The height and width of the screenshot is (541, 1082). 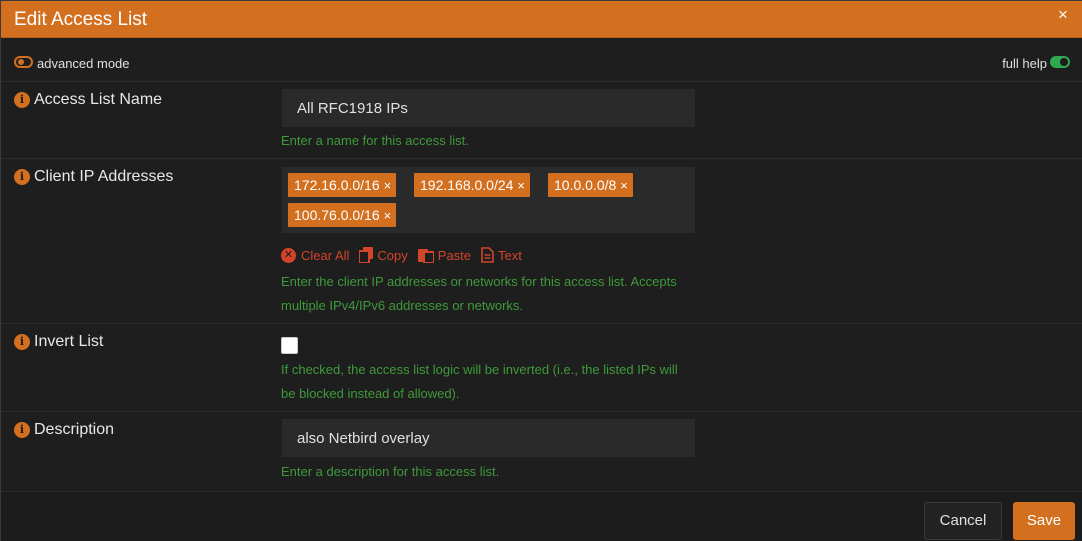 What do you see at coordinates (454, 255) in the screenshot?
I see `paste-label: Paste` at bounding box center [454, 255].